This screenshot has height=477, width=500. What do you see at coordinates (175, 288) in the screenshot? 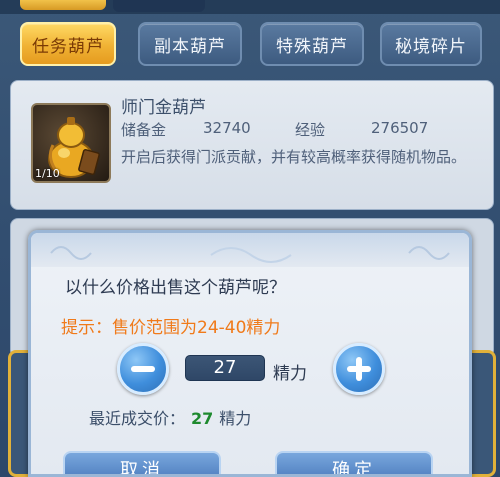
I see `dialog-question: 以什么价格出售这个葫芦呢？` at bounding box center [175, 288].